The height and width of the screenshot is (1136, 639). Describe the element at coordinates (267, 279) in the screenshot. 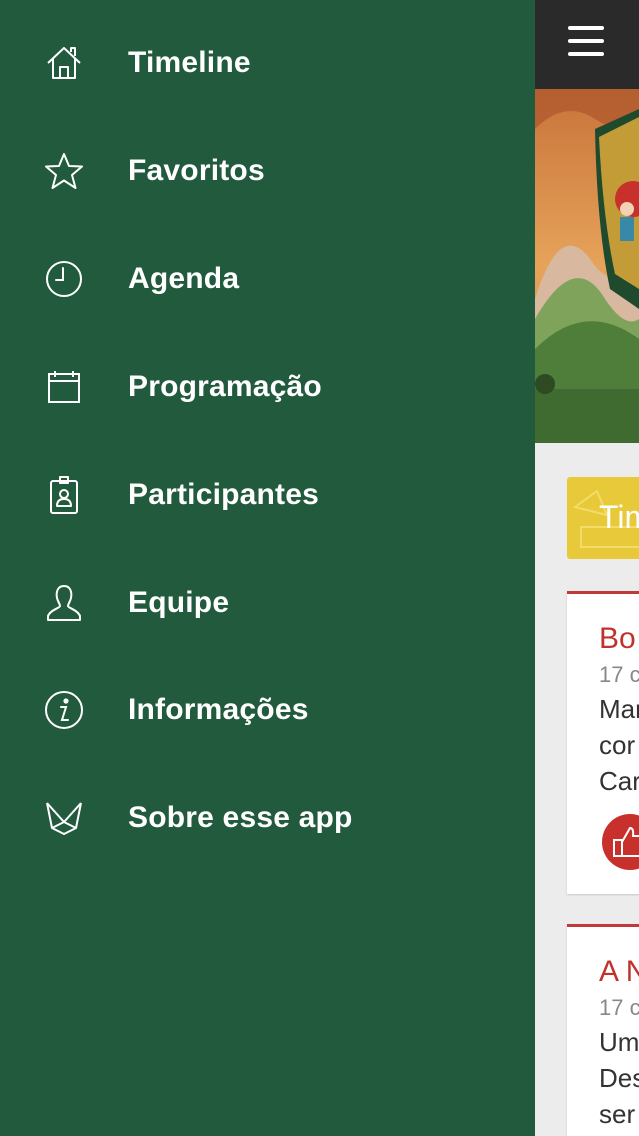

I see `menu-item-agenda: Agenda` at that location.